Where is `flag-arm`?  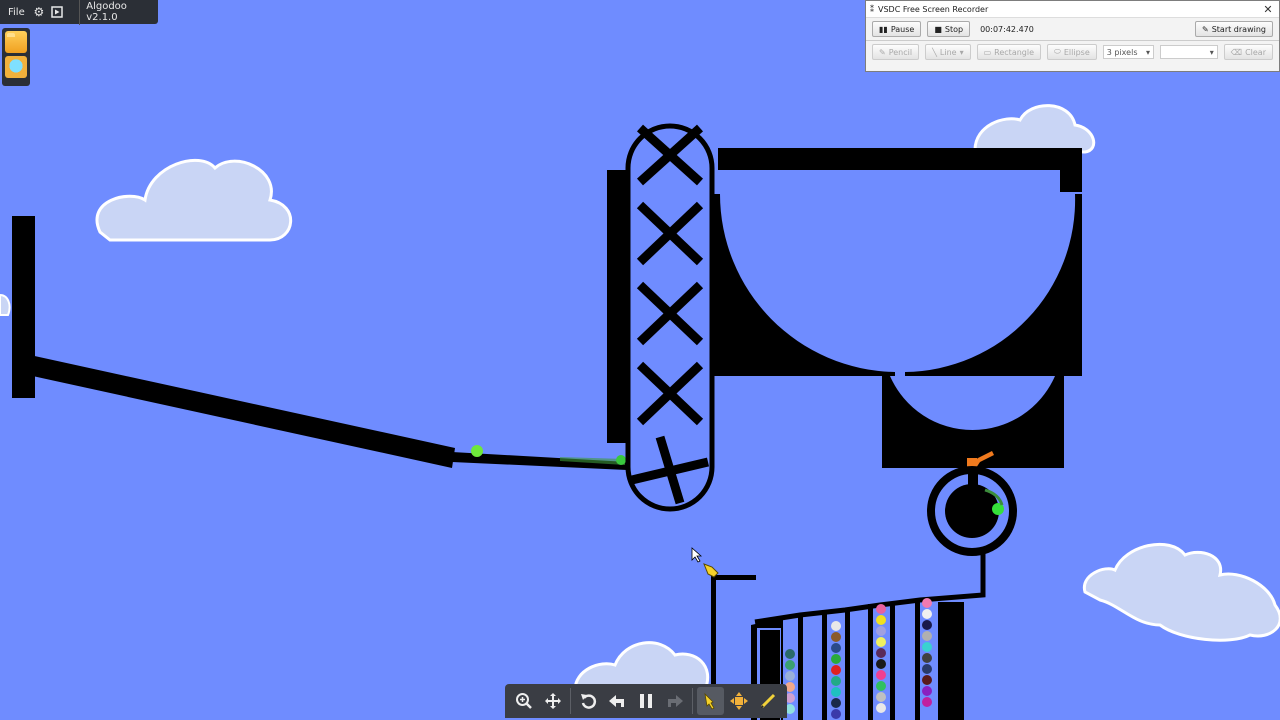
flag-arm is located at coordinates (733, 577).